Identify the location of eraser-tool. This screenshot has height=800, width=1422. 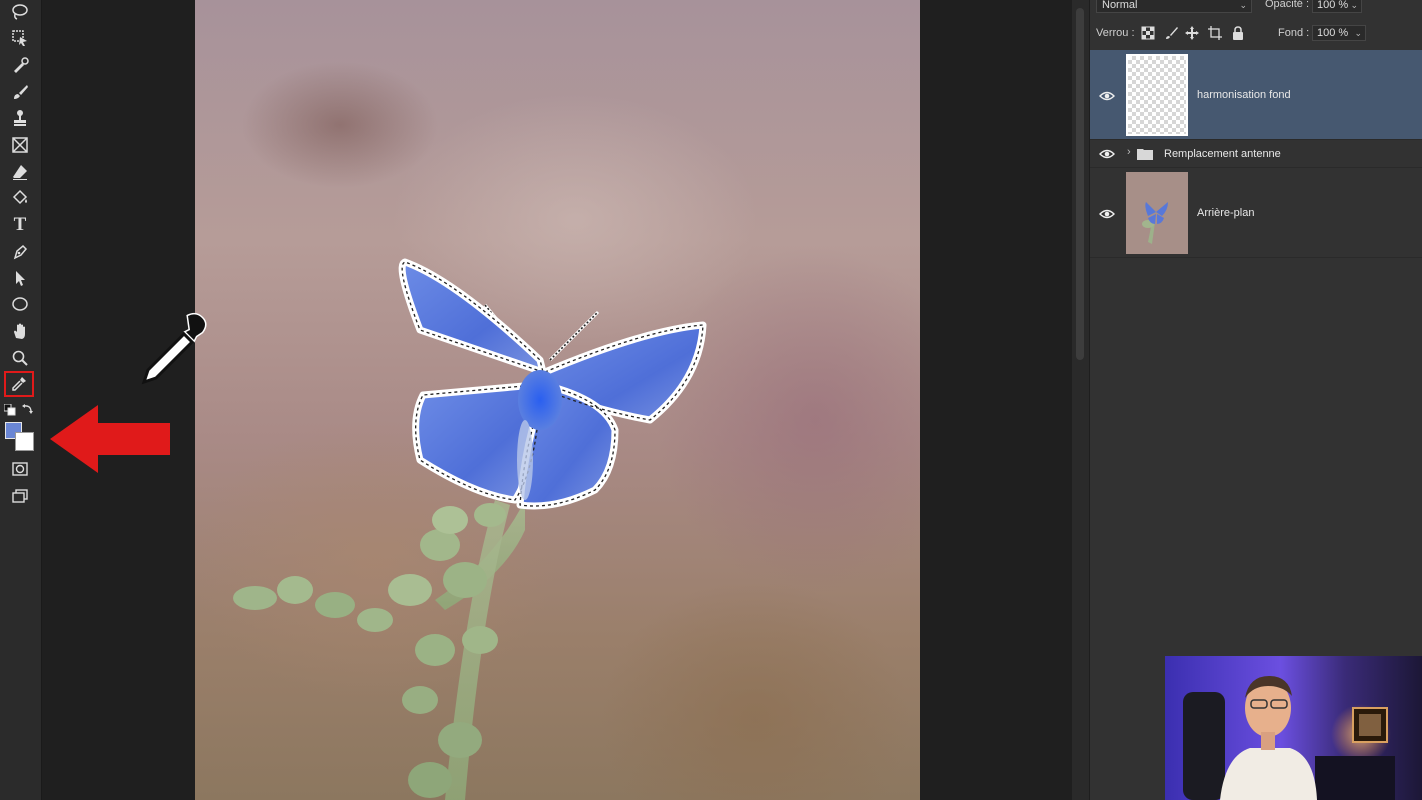
(20, 172).